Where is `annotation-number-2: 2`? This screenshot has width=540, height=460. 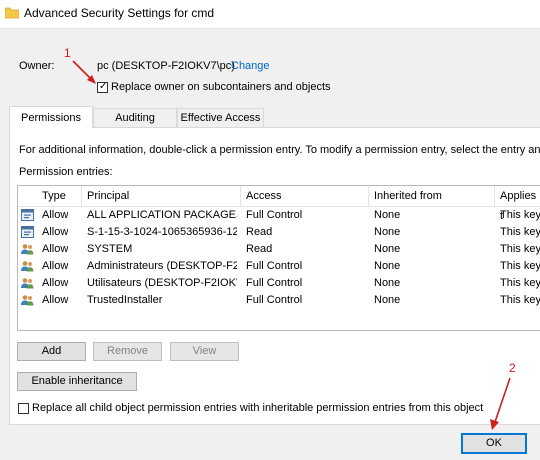
annotation-number-2: 2 is located at coordinates (512, 368).